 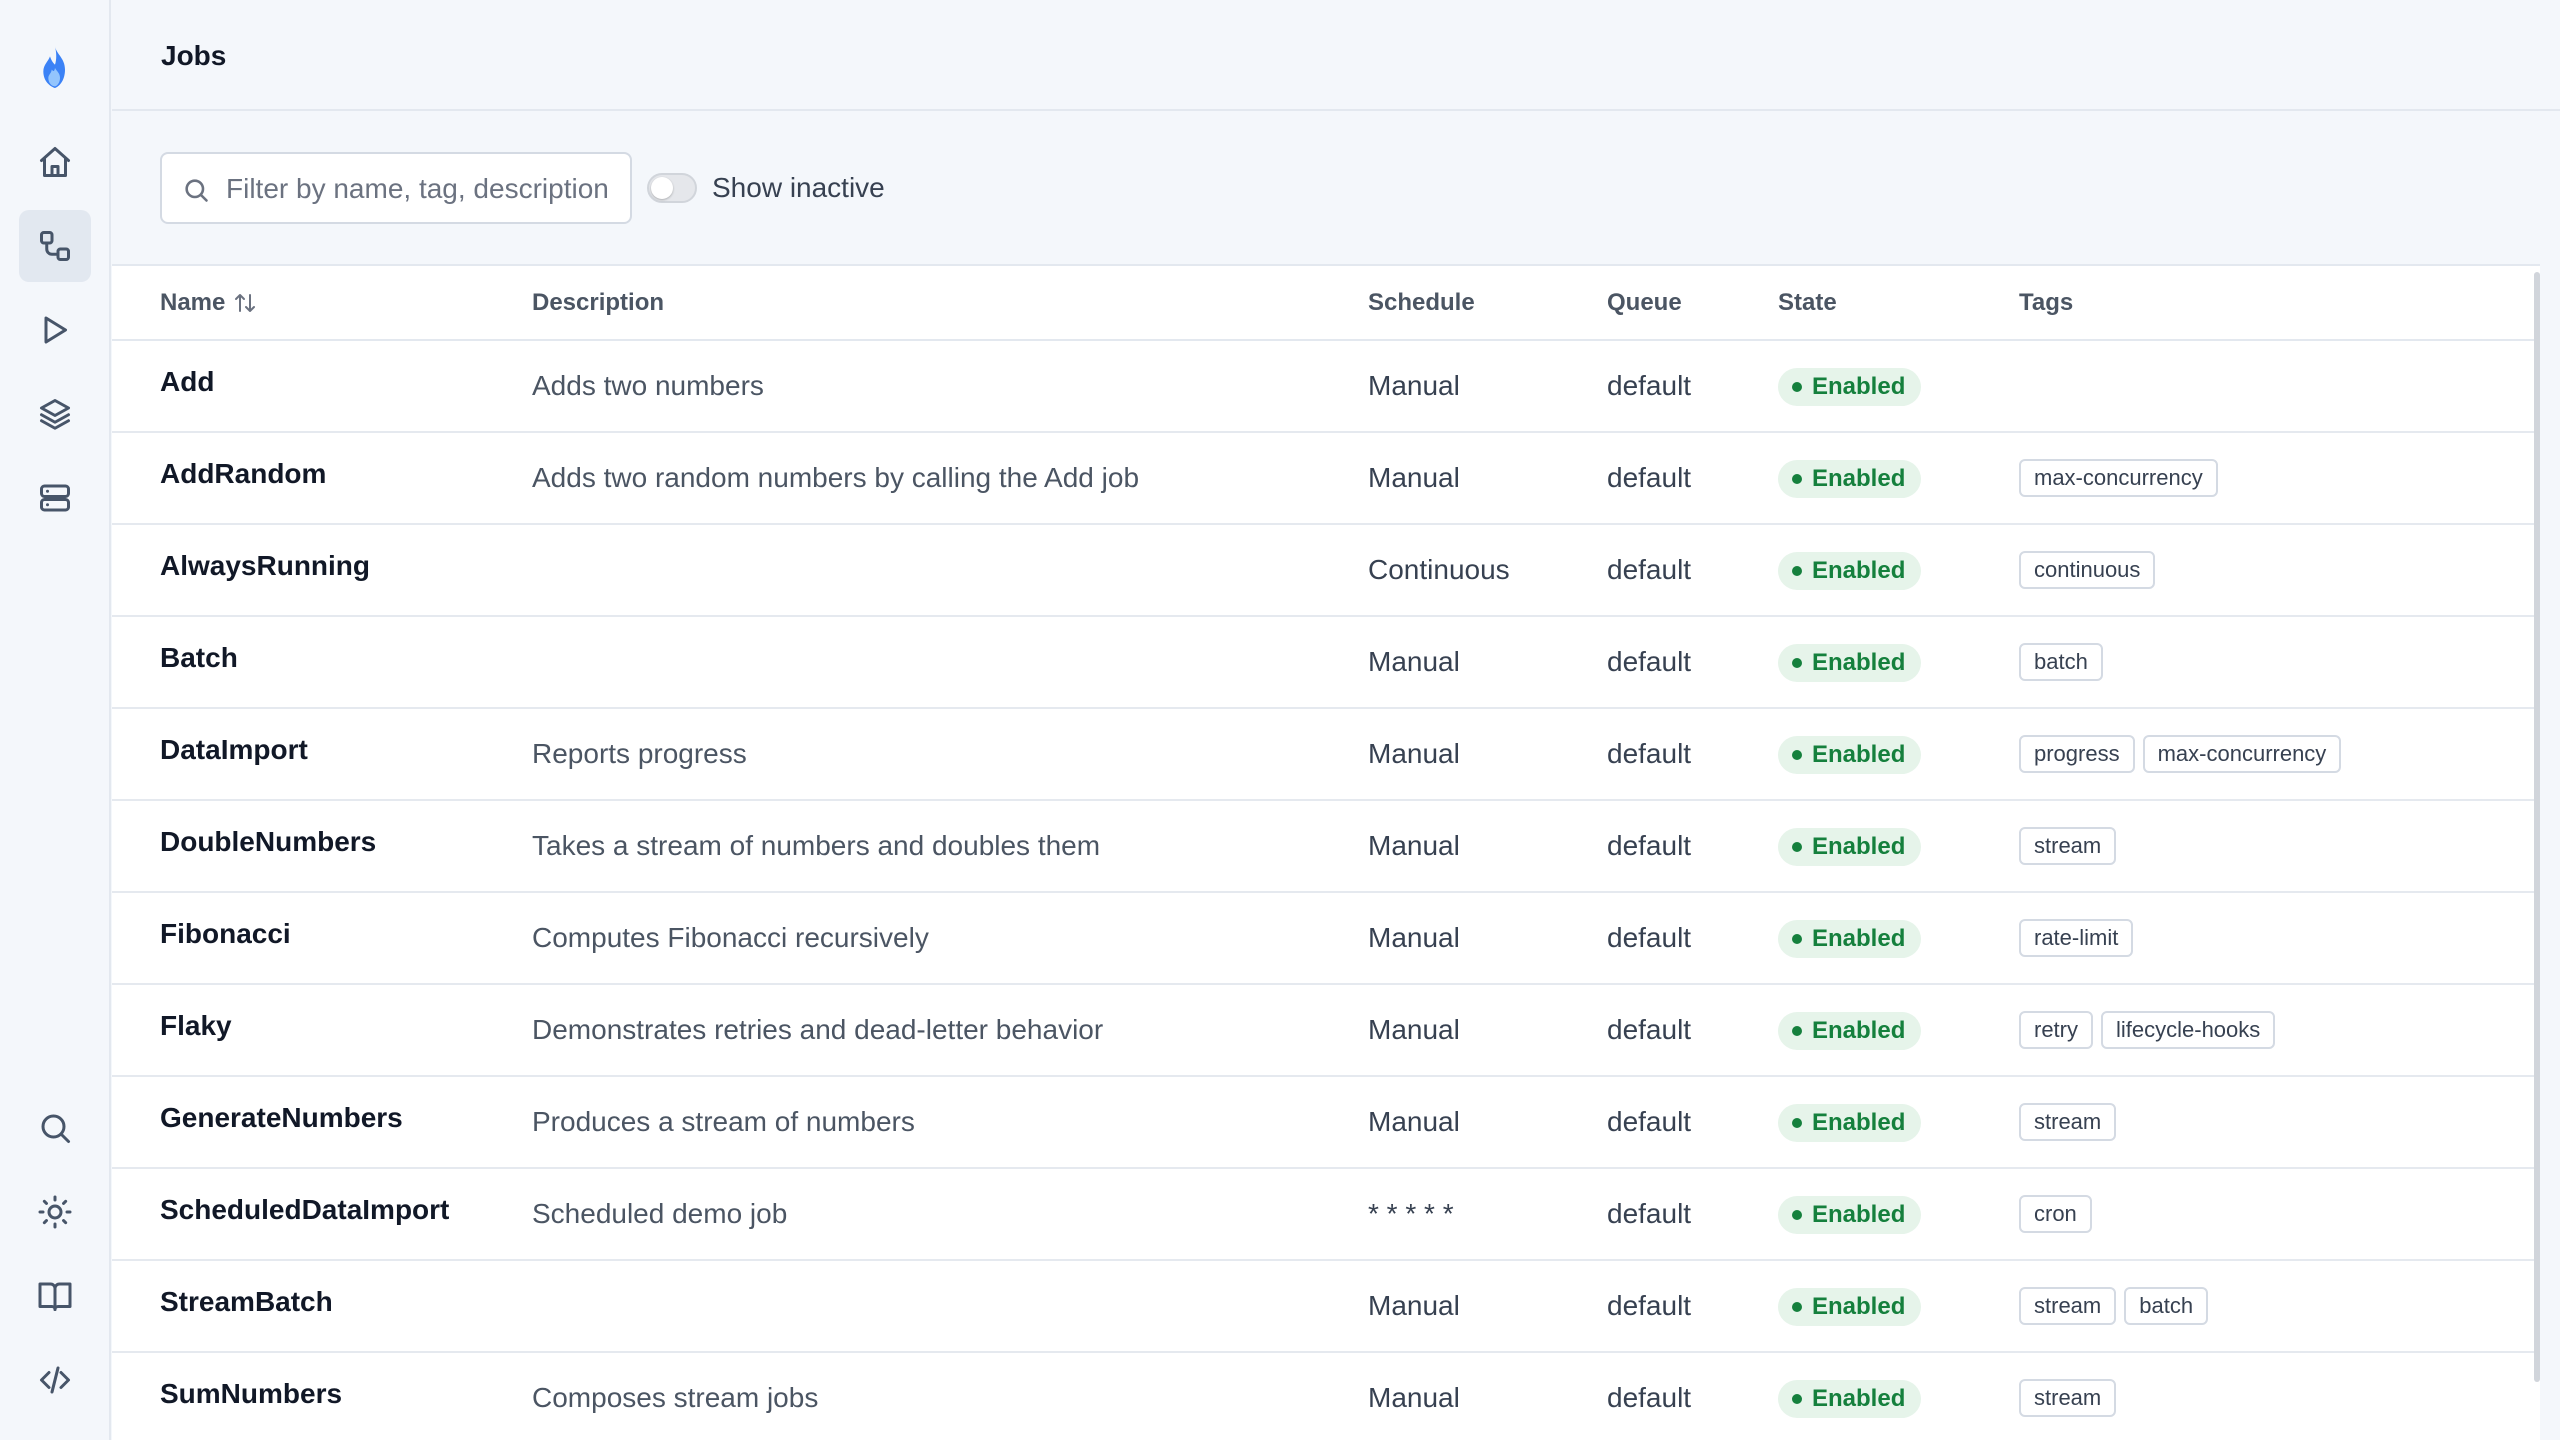 What do you see at coordinates (2188, 1030) in the screenshot?
I see `tag-chip: lifecycle-hooks` at bounding box center [2188, 1030].